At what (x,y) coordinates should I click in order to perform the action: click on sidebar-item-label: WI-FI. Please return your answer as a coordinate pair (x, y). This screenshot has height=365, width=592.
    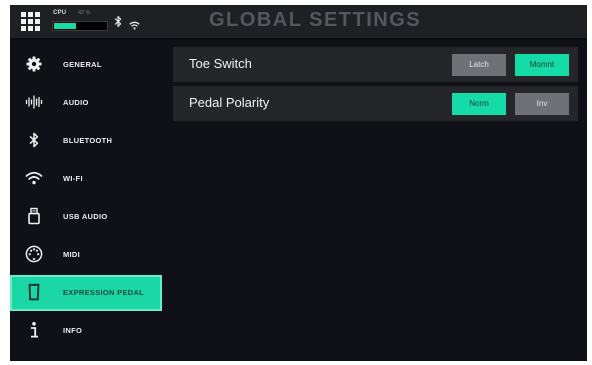
    Looking at the image, I should click on (73, 178).